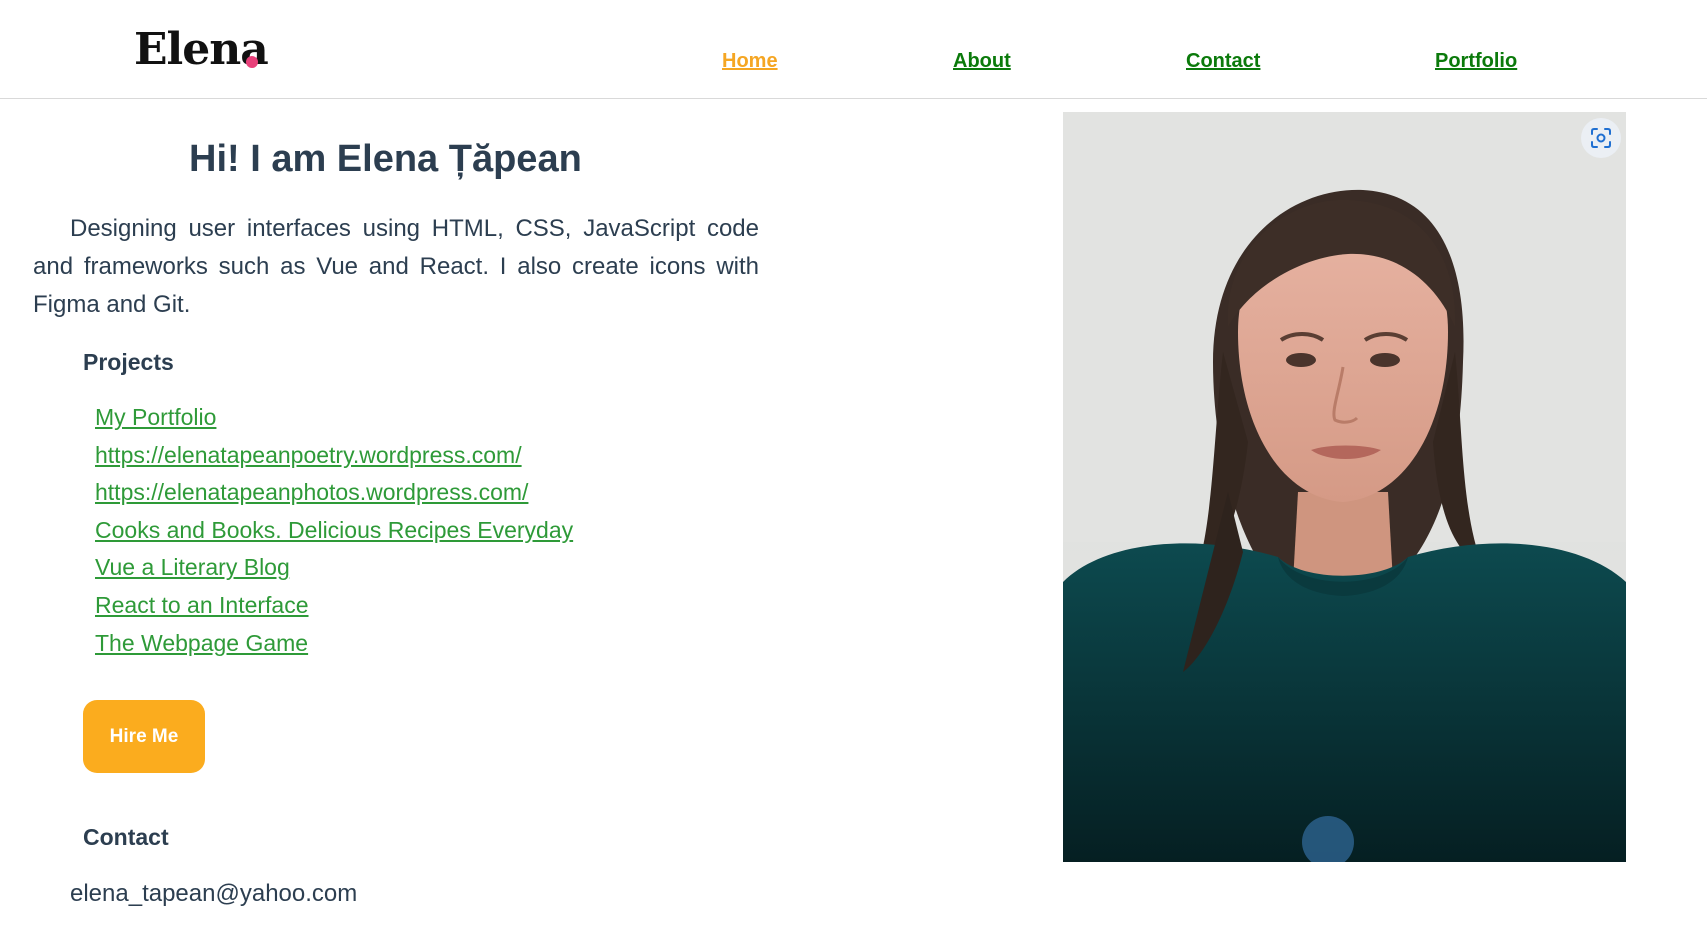 This screenshot has height=926, width=1707. I want to click on list-item: https://elenatapeanpoetry.wordpress.com/, so click(334, 456).